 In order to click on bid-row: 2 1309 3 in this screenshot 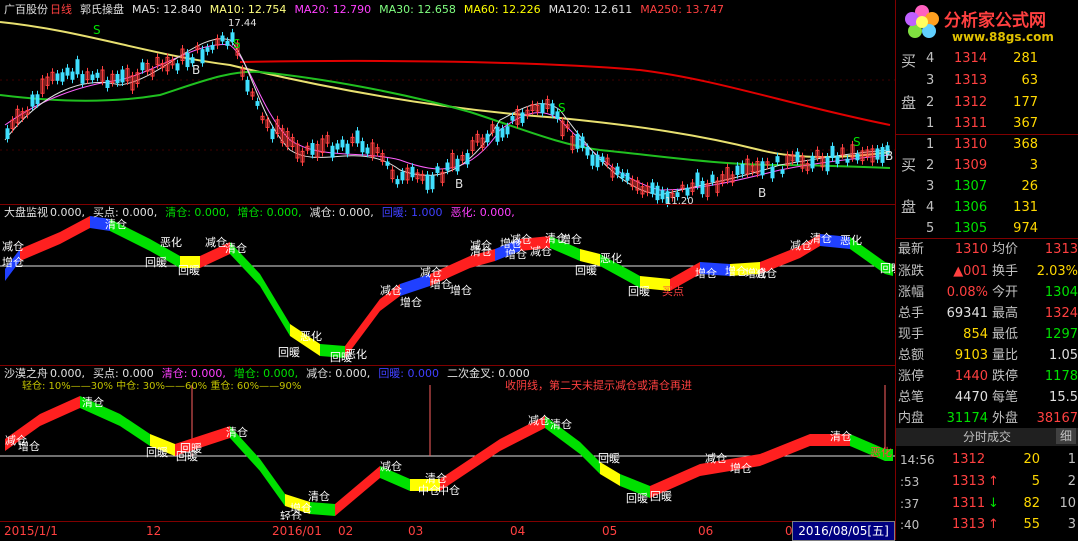, I will do `click(987, 166)`.